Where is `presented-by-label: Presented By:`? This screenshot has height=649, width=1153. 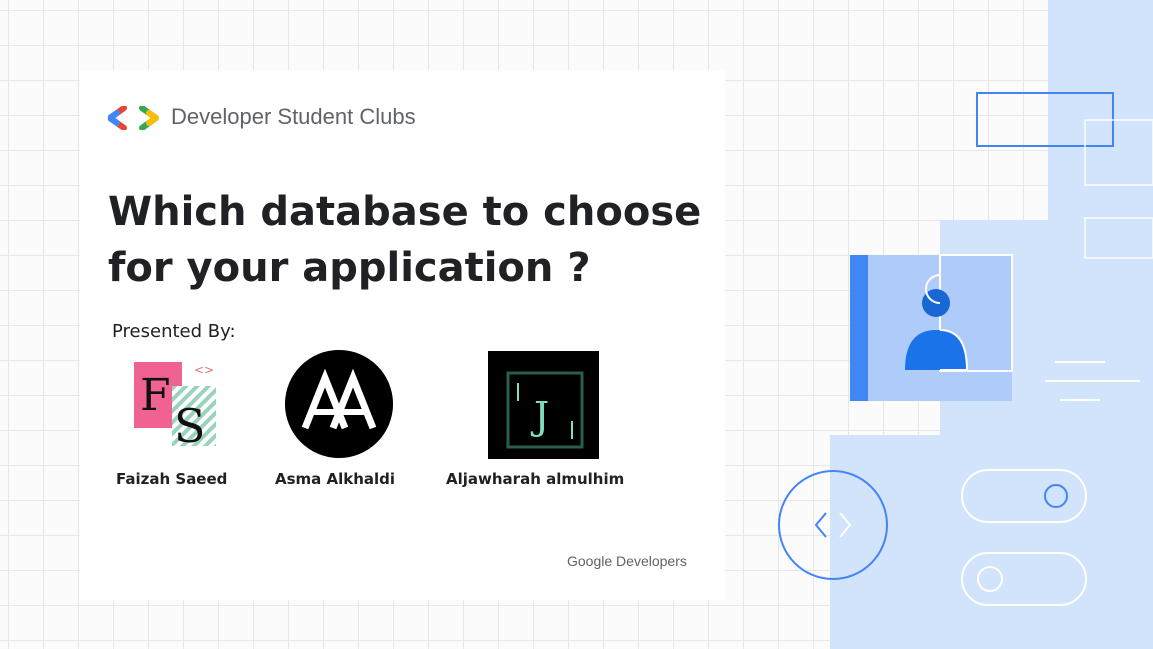 presented-by-label: Presented By: is located at coordinates (174, 331).